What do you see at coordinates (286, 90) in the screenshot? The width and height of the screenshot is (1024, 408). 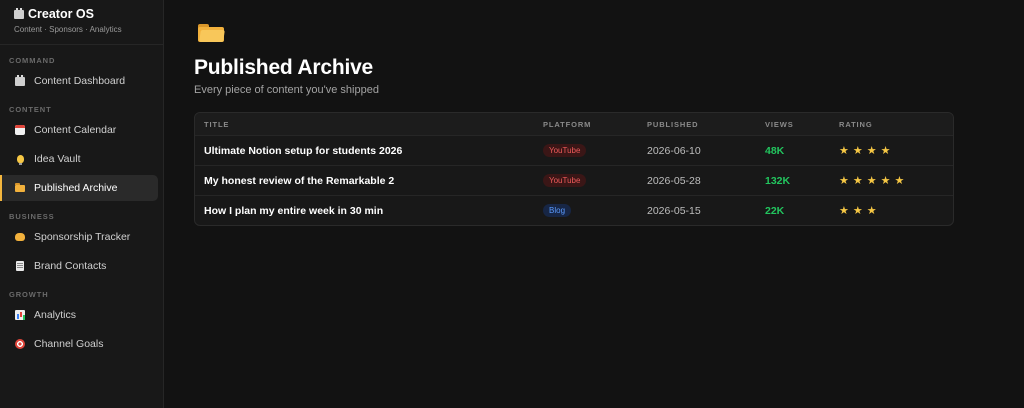 I see `page-subtitle: Every piece of content you've shipped` at bounding box center [286, 90].